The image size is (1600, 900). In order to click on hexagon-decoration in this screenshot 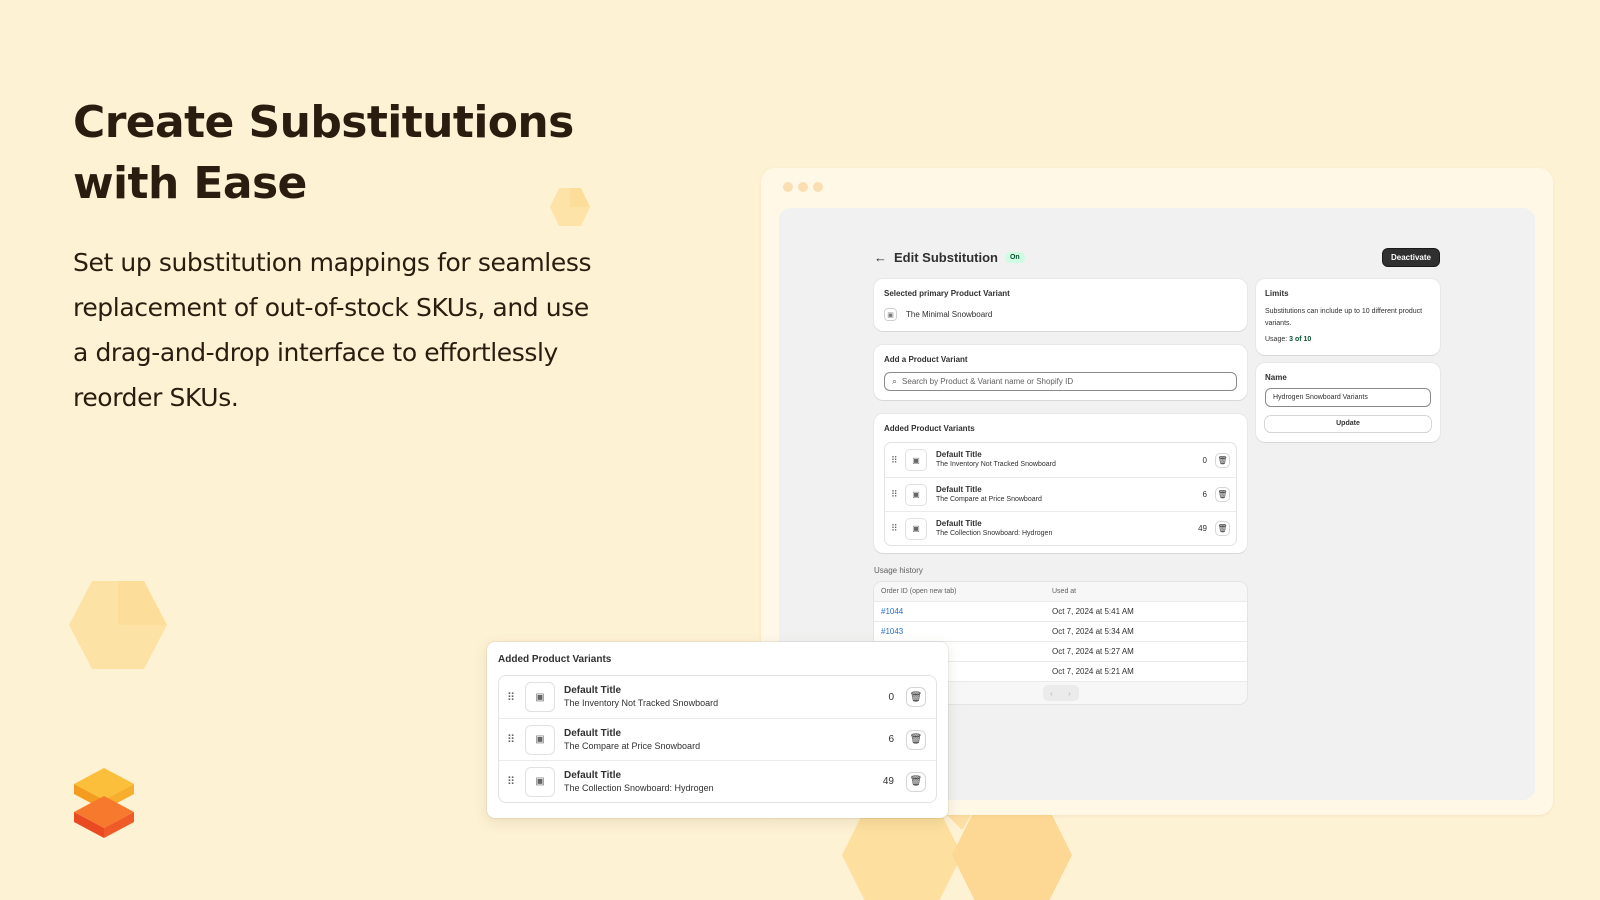, I will do `click(118, 625)`.